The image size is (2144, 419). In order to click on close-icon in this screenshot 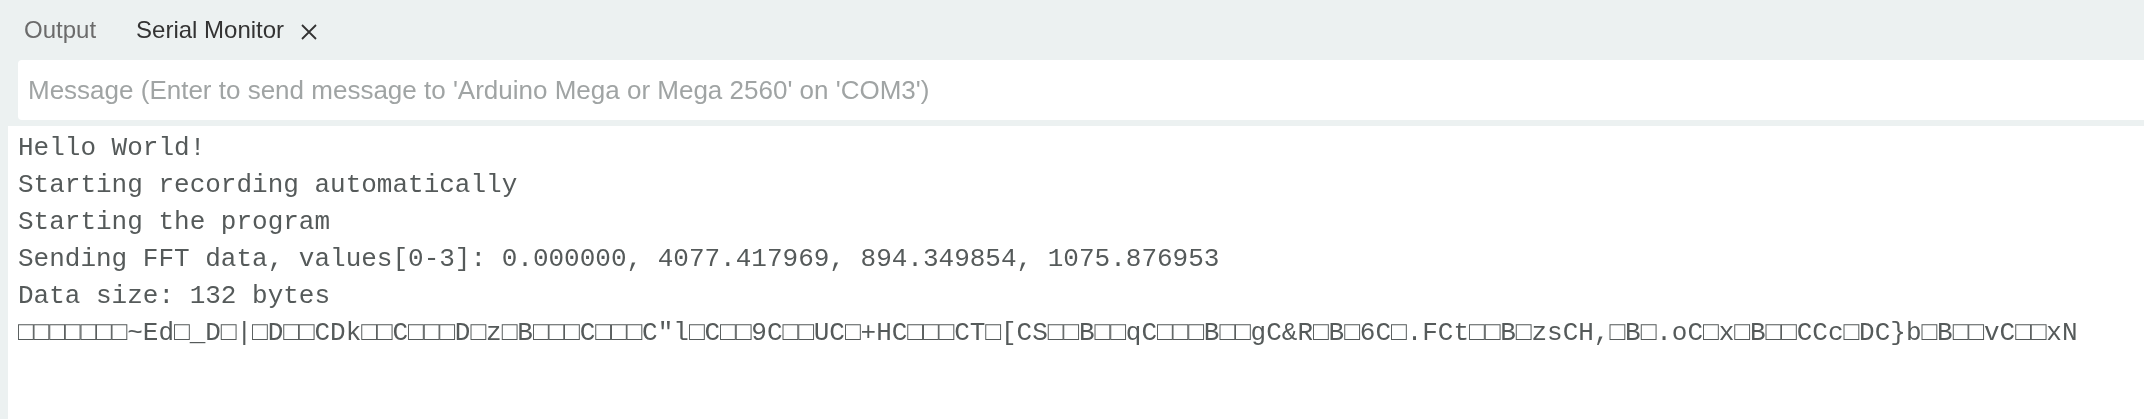, I will do `click(309, 32)`.